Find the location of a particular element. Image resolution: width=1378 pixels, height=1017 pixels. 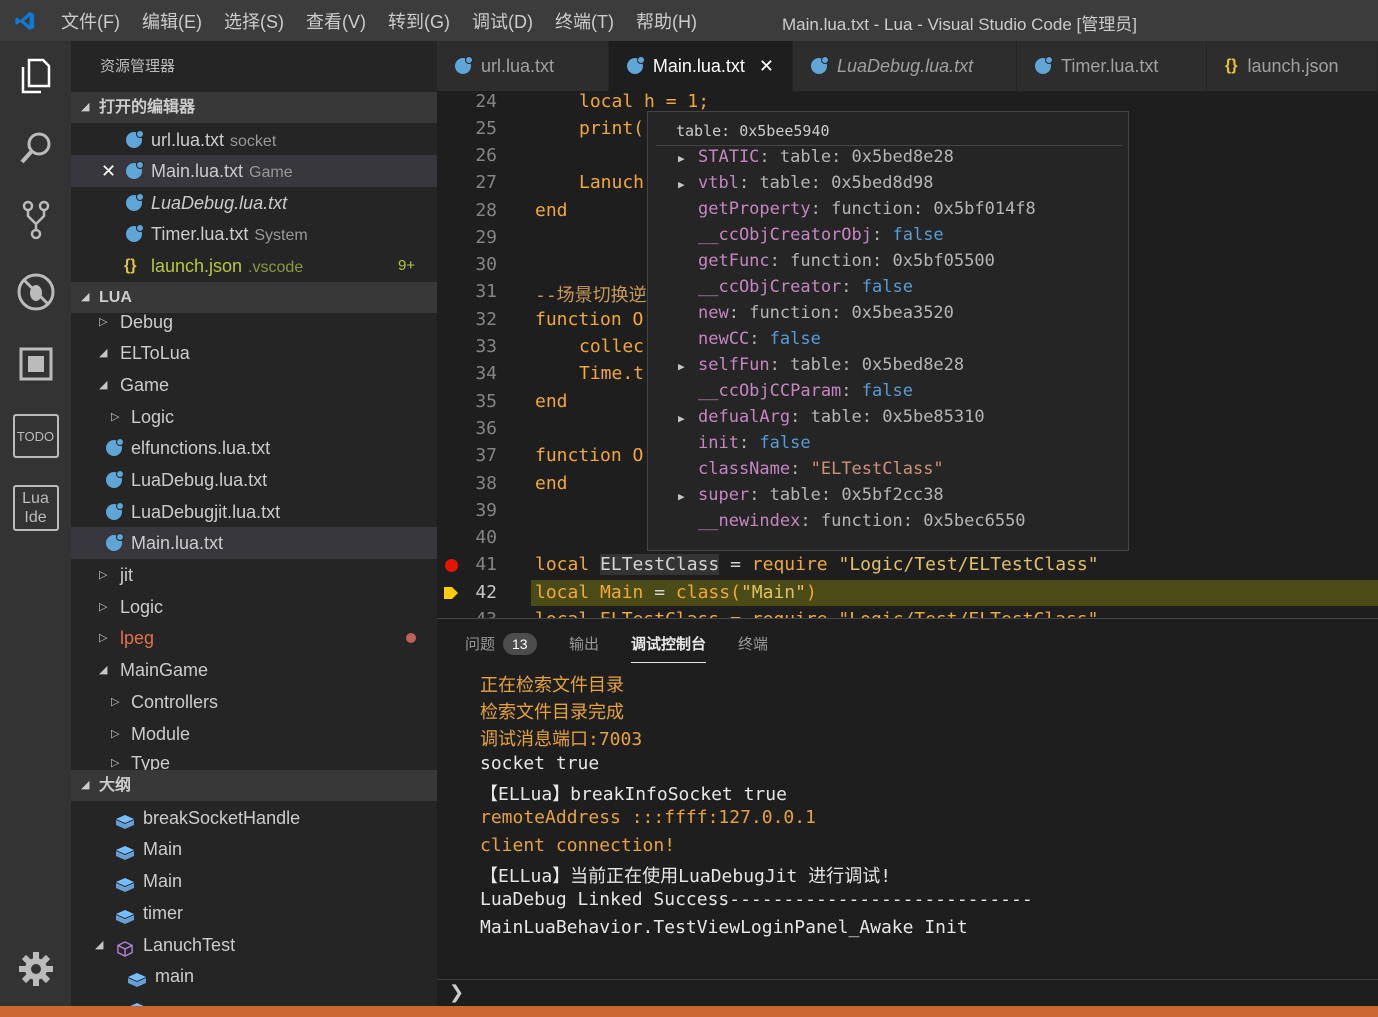

lua-ide-icon: Lua Ide is located at coordinates (35, 508).